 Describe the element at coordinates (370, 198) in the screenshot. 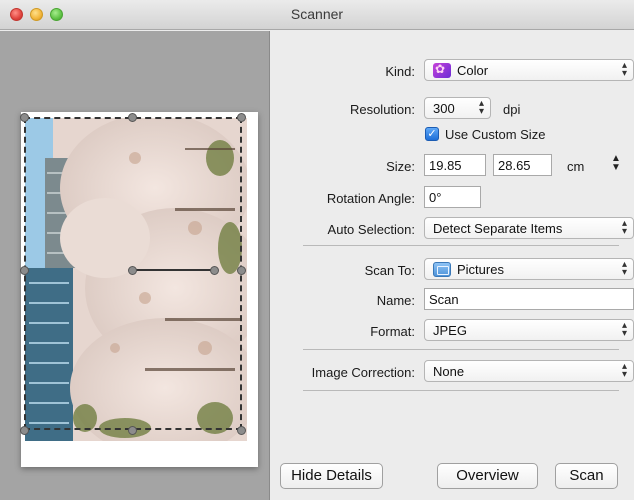

I see `rotation-angle-label: Rotation Angle:` at that location.